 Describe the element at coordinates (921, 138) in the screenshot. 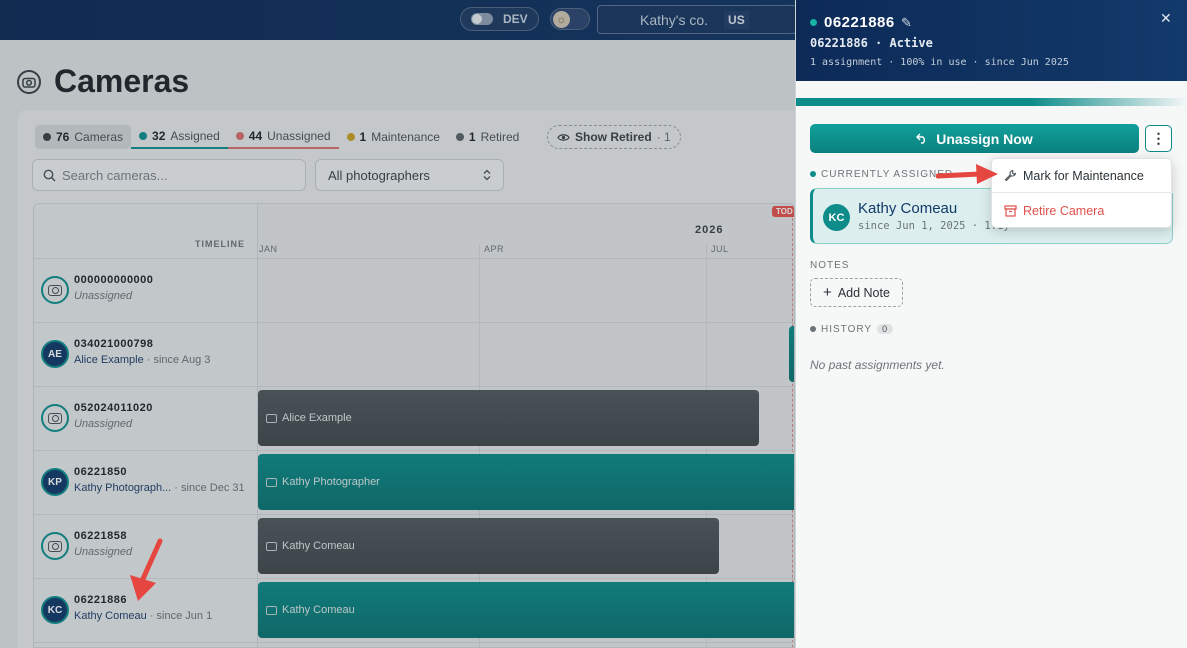

I see `undo-icon` at that location.